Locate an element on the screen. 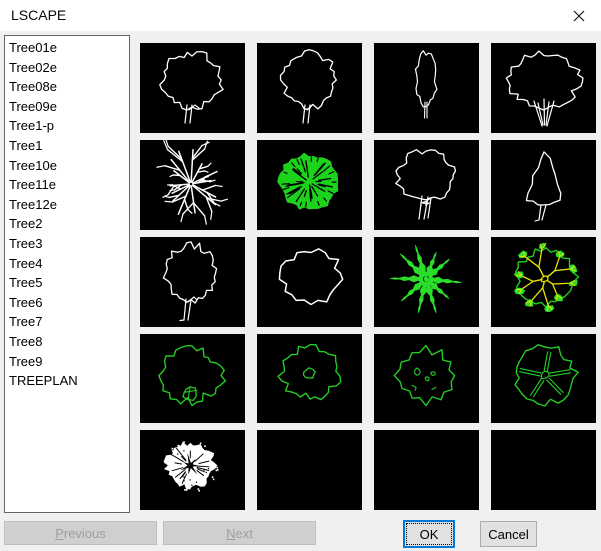 The width and height of the screenshot is (601, 551). list-item-tree1: Tree1 is located at coordinates (69, 146).